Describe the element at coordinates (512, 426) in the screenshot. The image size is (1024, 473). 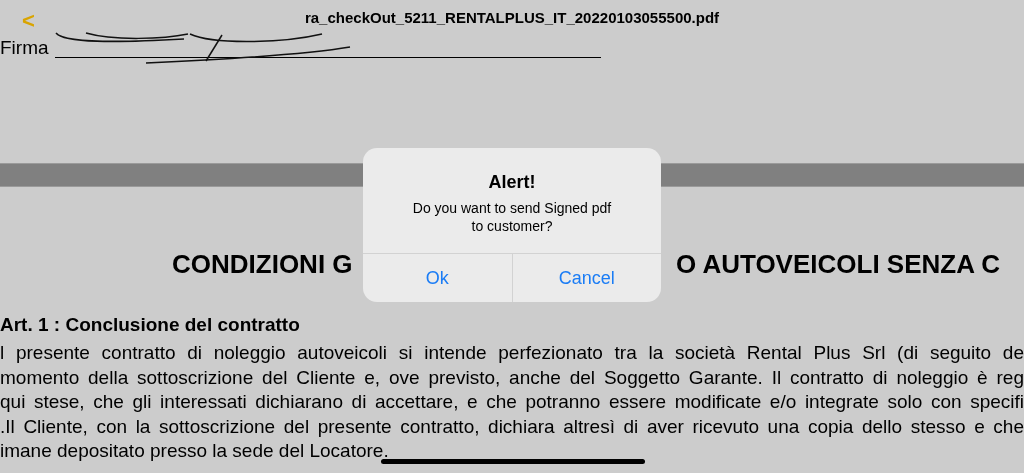
I see `paragraph-line: .Il Cliente, con la sottoscrizione del presente contratto, dichiara altresì di aver ricevuto una copia dello stesso e che` at that location.